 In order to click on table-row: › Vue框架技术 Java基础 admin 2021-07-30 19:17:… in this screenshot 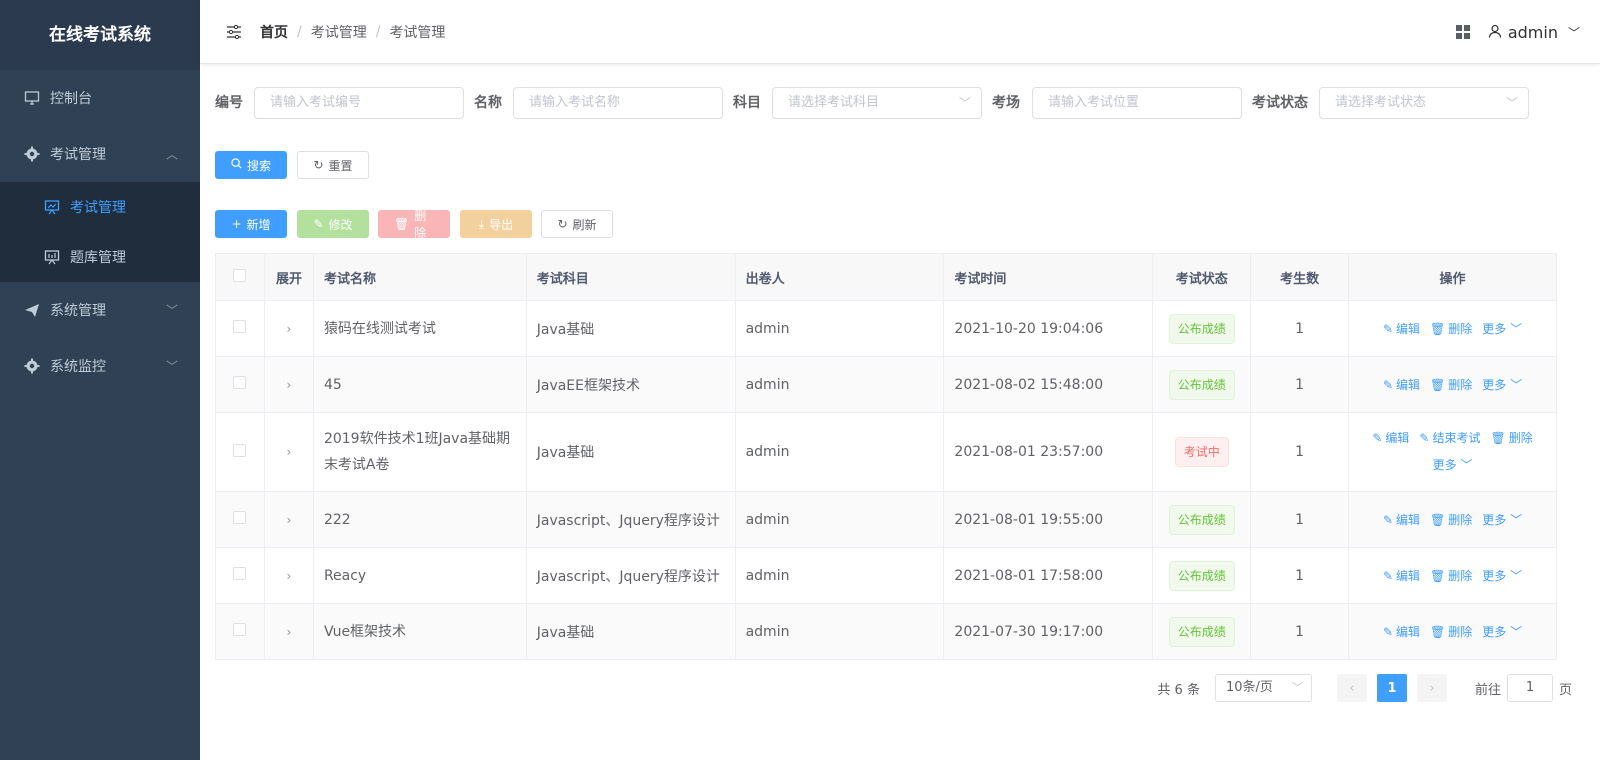, I will do `click(886, 631)`.